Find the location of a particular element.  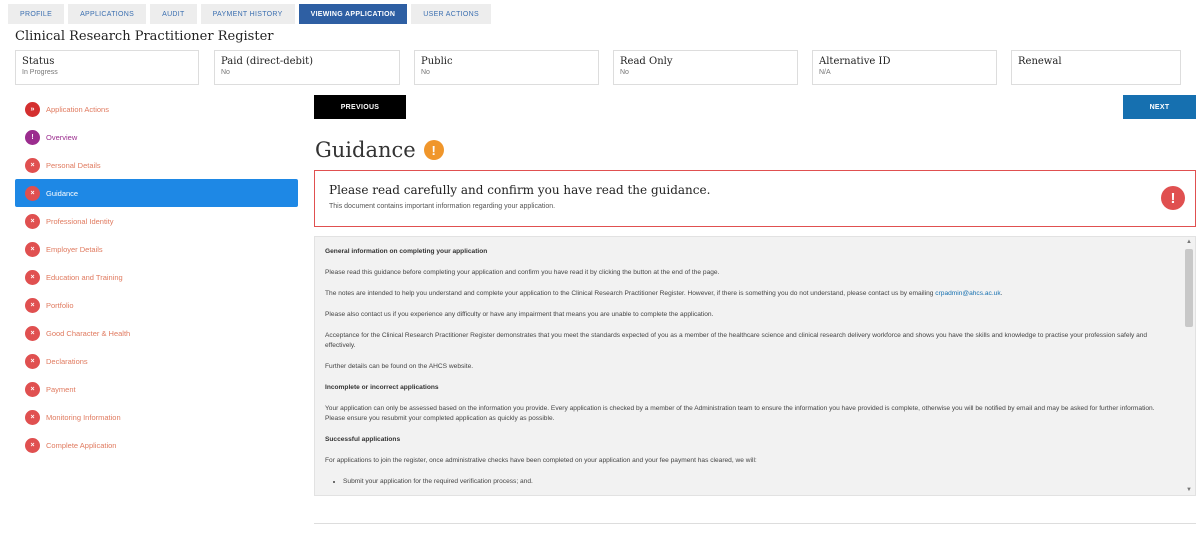

double-chevron-icon: » is located at coordinates (32, 109).